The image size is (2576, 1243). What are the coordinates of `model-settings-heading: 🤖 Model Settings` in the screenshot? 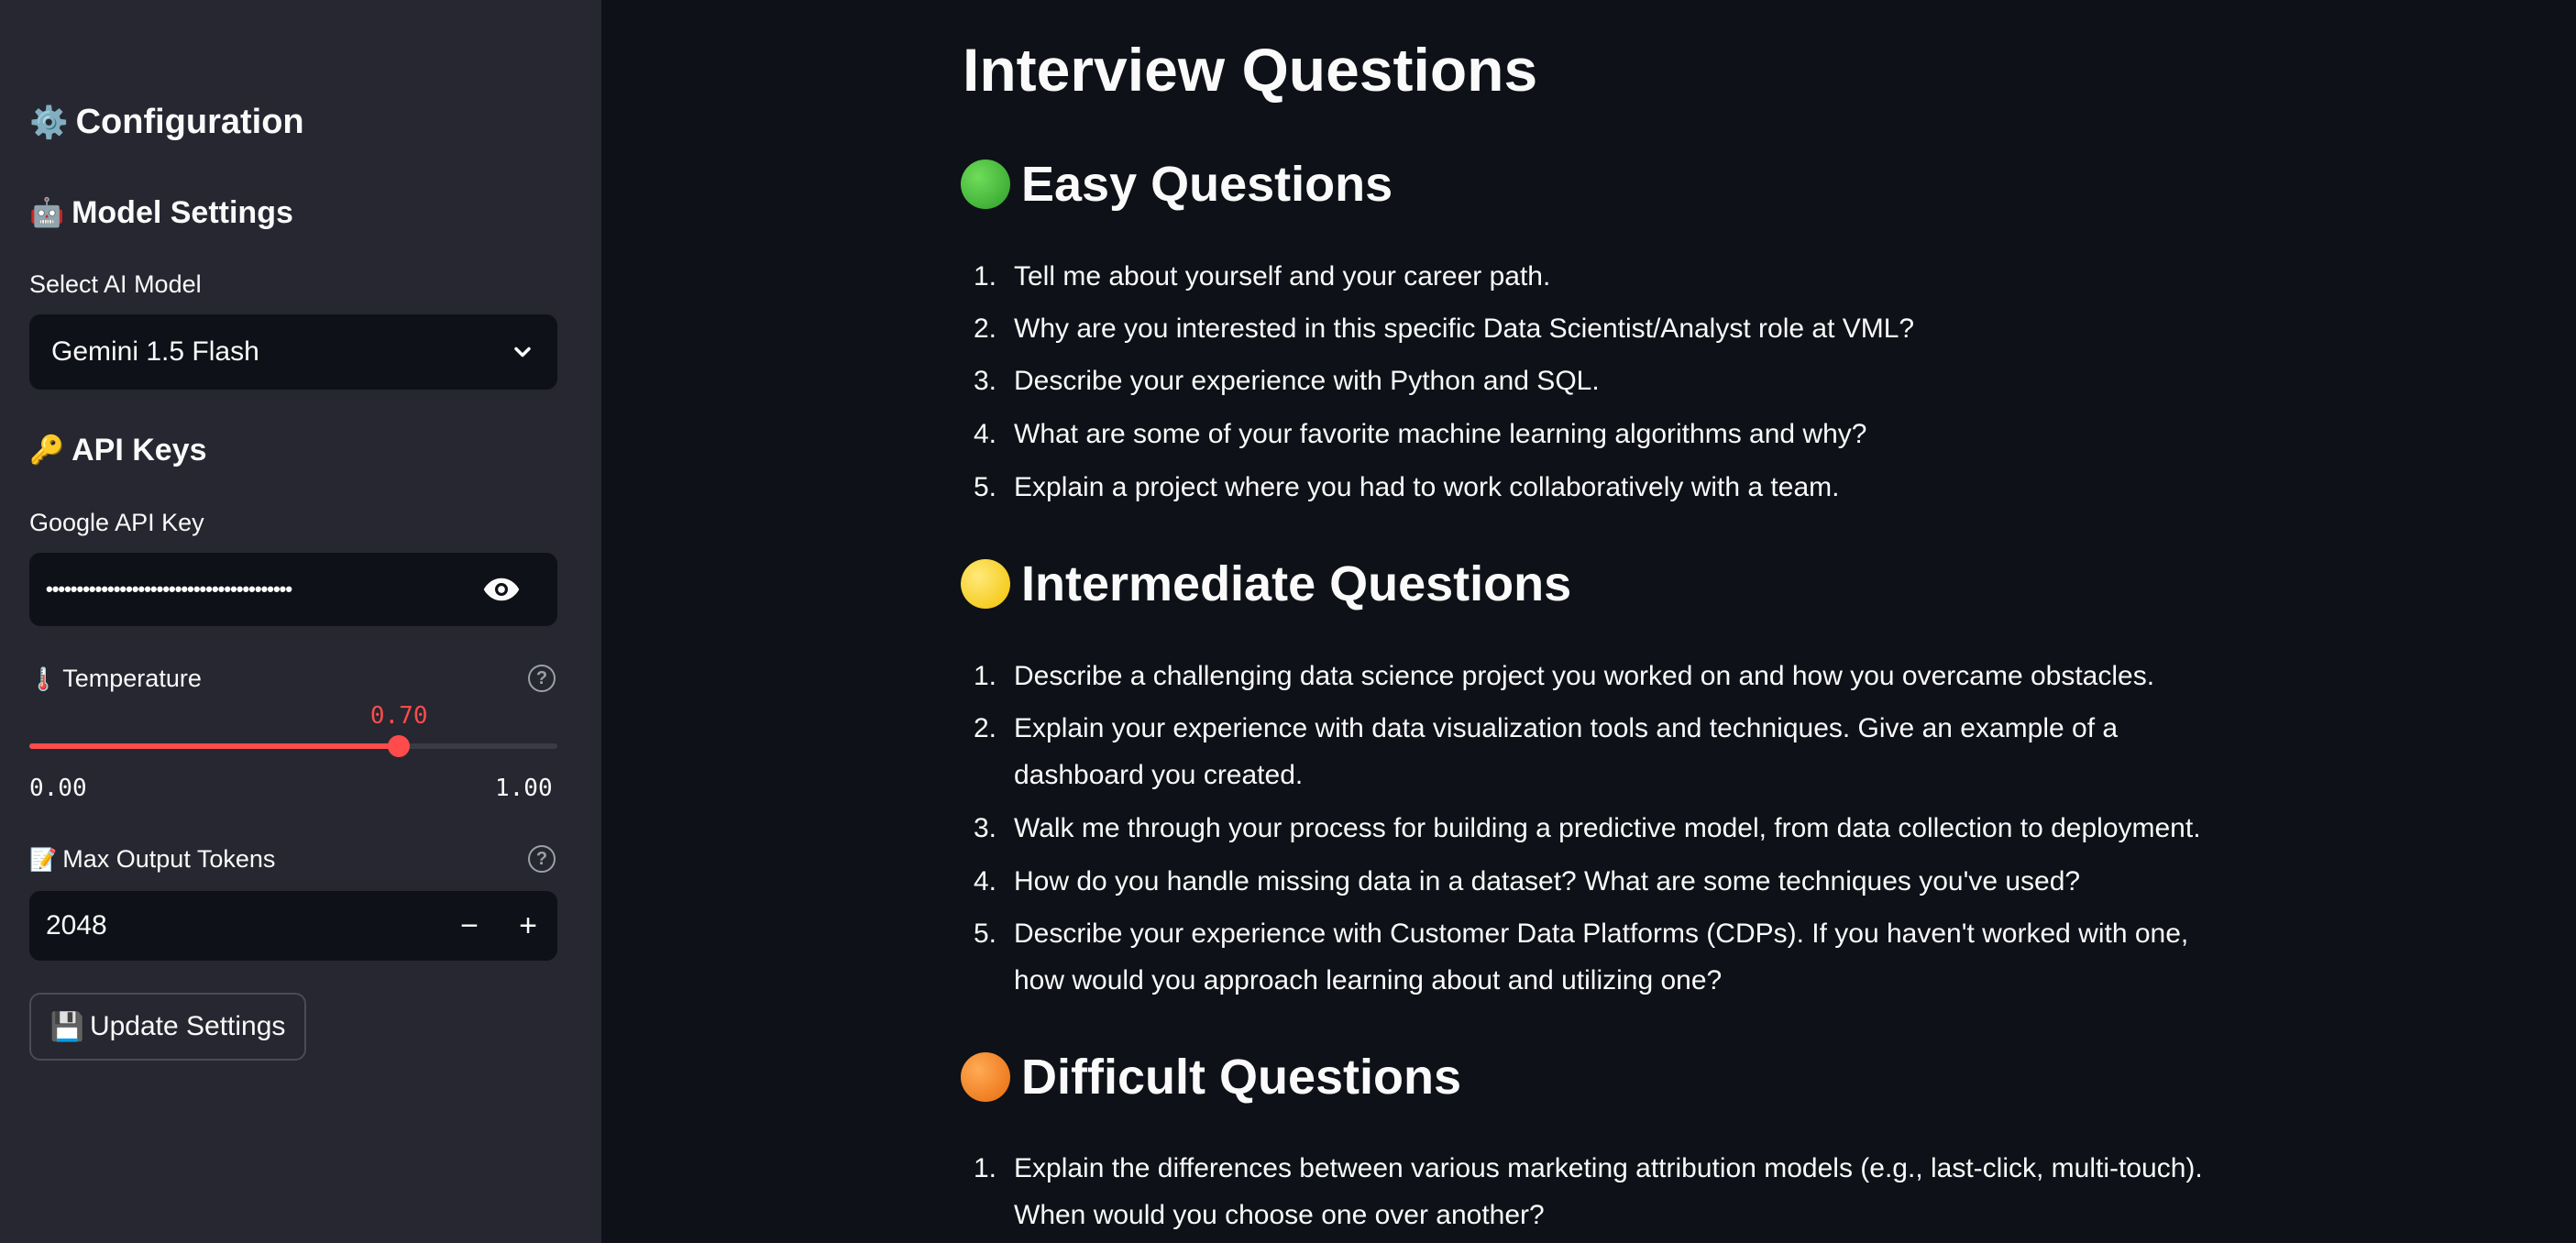 It's located at (161, 213).